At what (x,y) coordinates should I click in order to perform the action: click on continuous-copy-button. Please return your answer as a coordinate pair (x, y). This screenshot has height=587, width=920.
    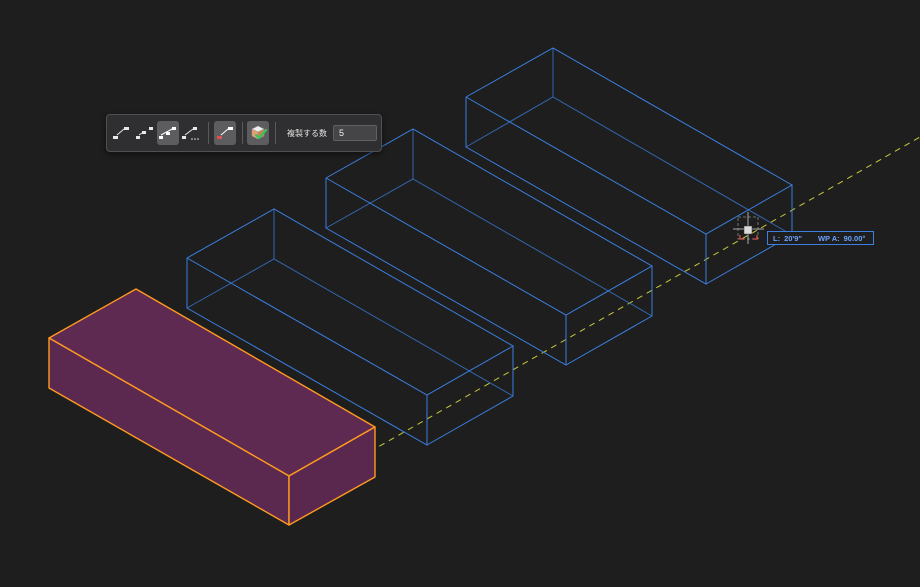
    Looking at the image, I should click on (191, 133).